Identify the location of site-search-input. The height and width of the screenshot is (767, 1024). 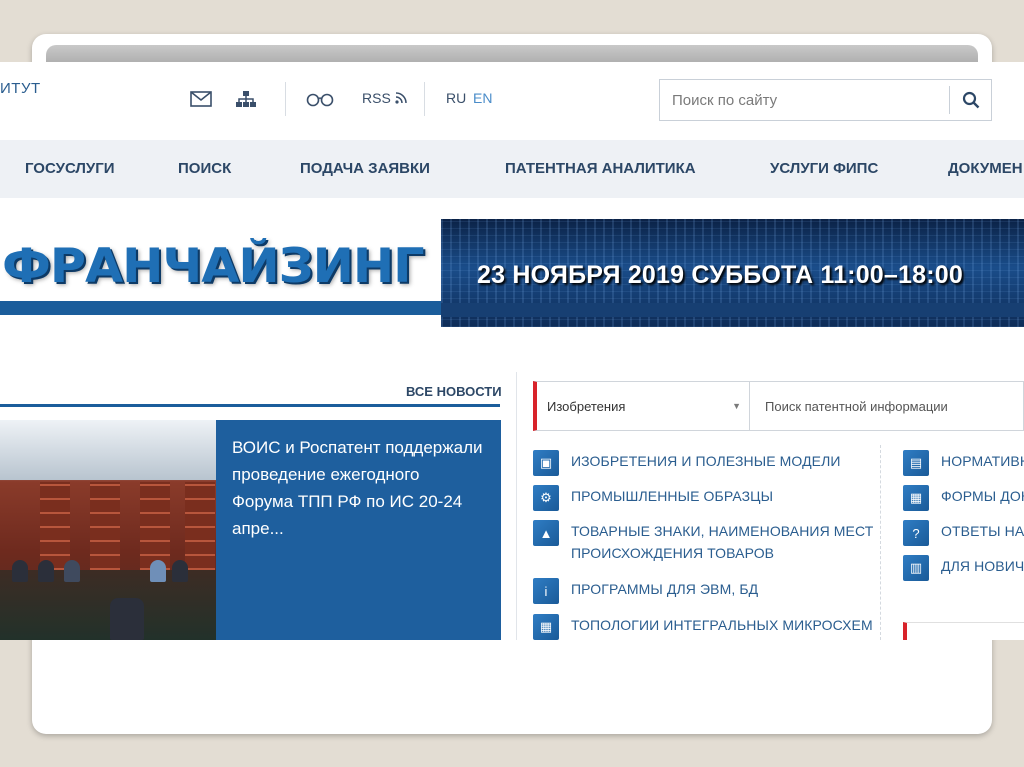
(805, 100).